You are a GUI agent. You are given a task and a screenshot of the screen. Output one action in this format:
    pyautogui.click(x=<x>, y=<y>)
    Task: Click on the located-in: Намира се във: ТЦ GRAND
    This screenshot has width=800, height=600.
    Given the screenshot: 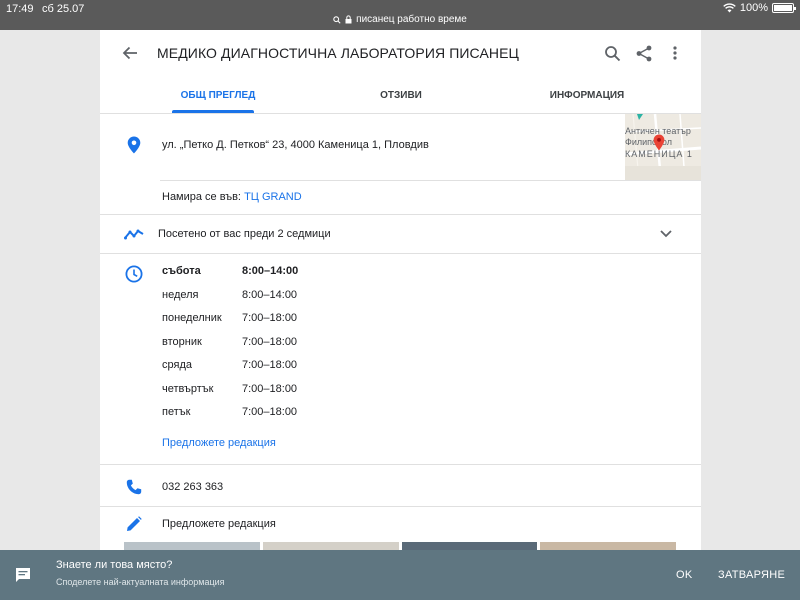 What is the action you would take?
    pyautogui.click(x=232, y=197)
    